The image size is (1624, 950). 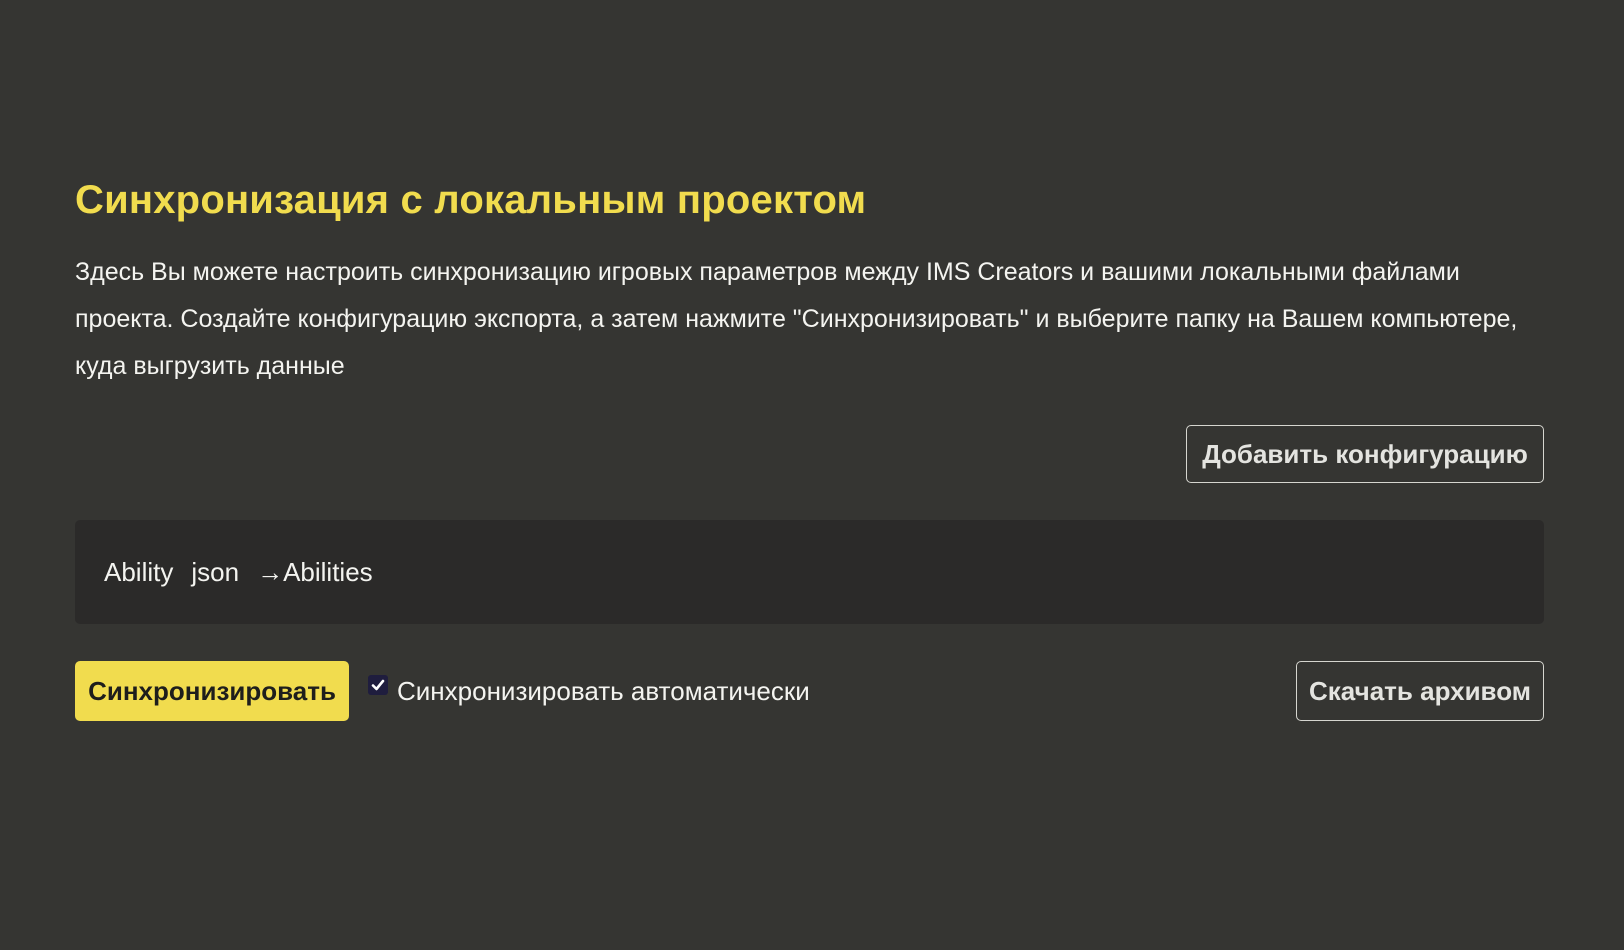 I want to click on config-item: Ability json → Abilities, so click(x=809, y=572).